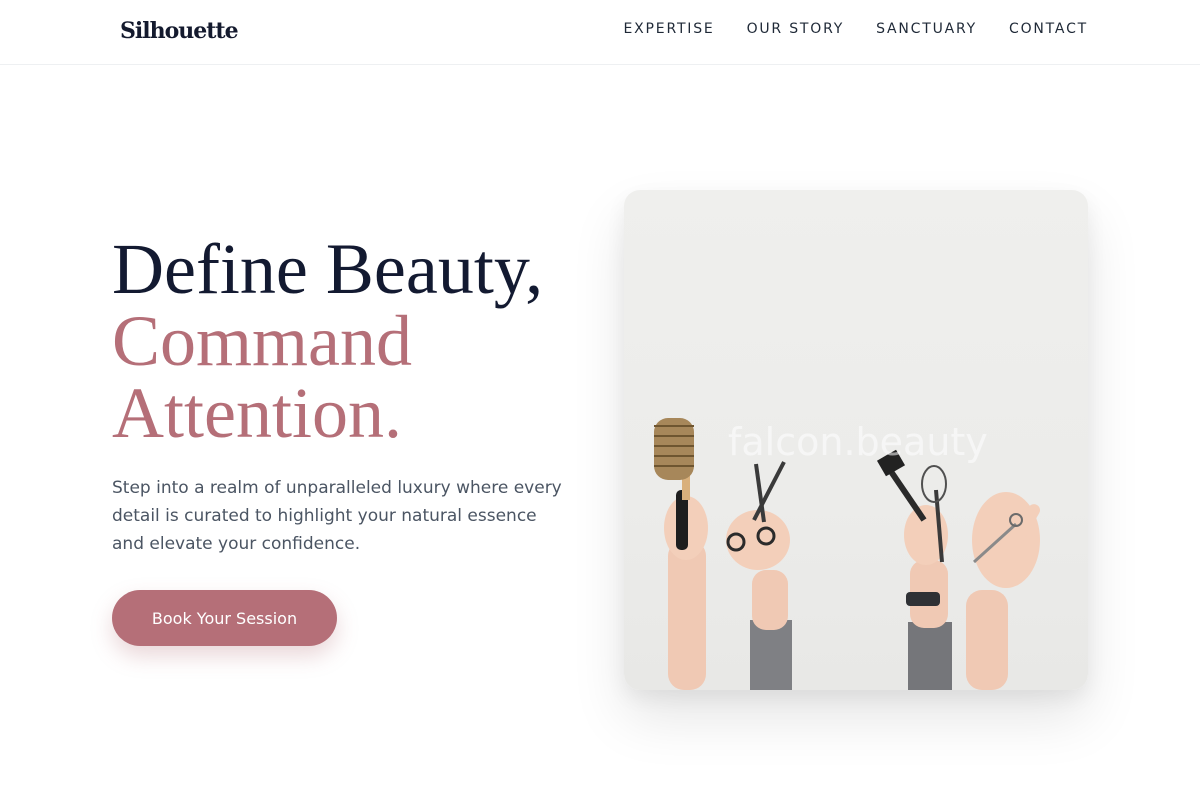 The width and height of the screenshot is (1200, 800). Describe the element at coordinates (681, 554) in the screenshot. I see `hand-with-brush-illustration` at that location.